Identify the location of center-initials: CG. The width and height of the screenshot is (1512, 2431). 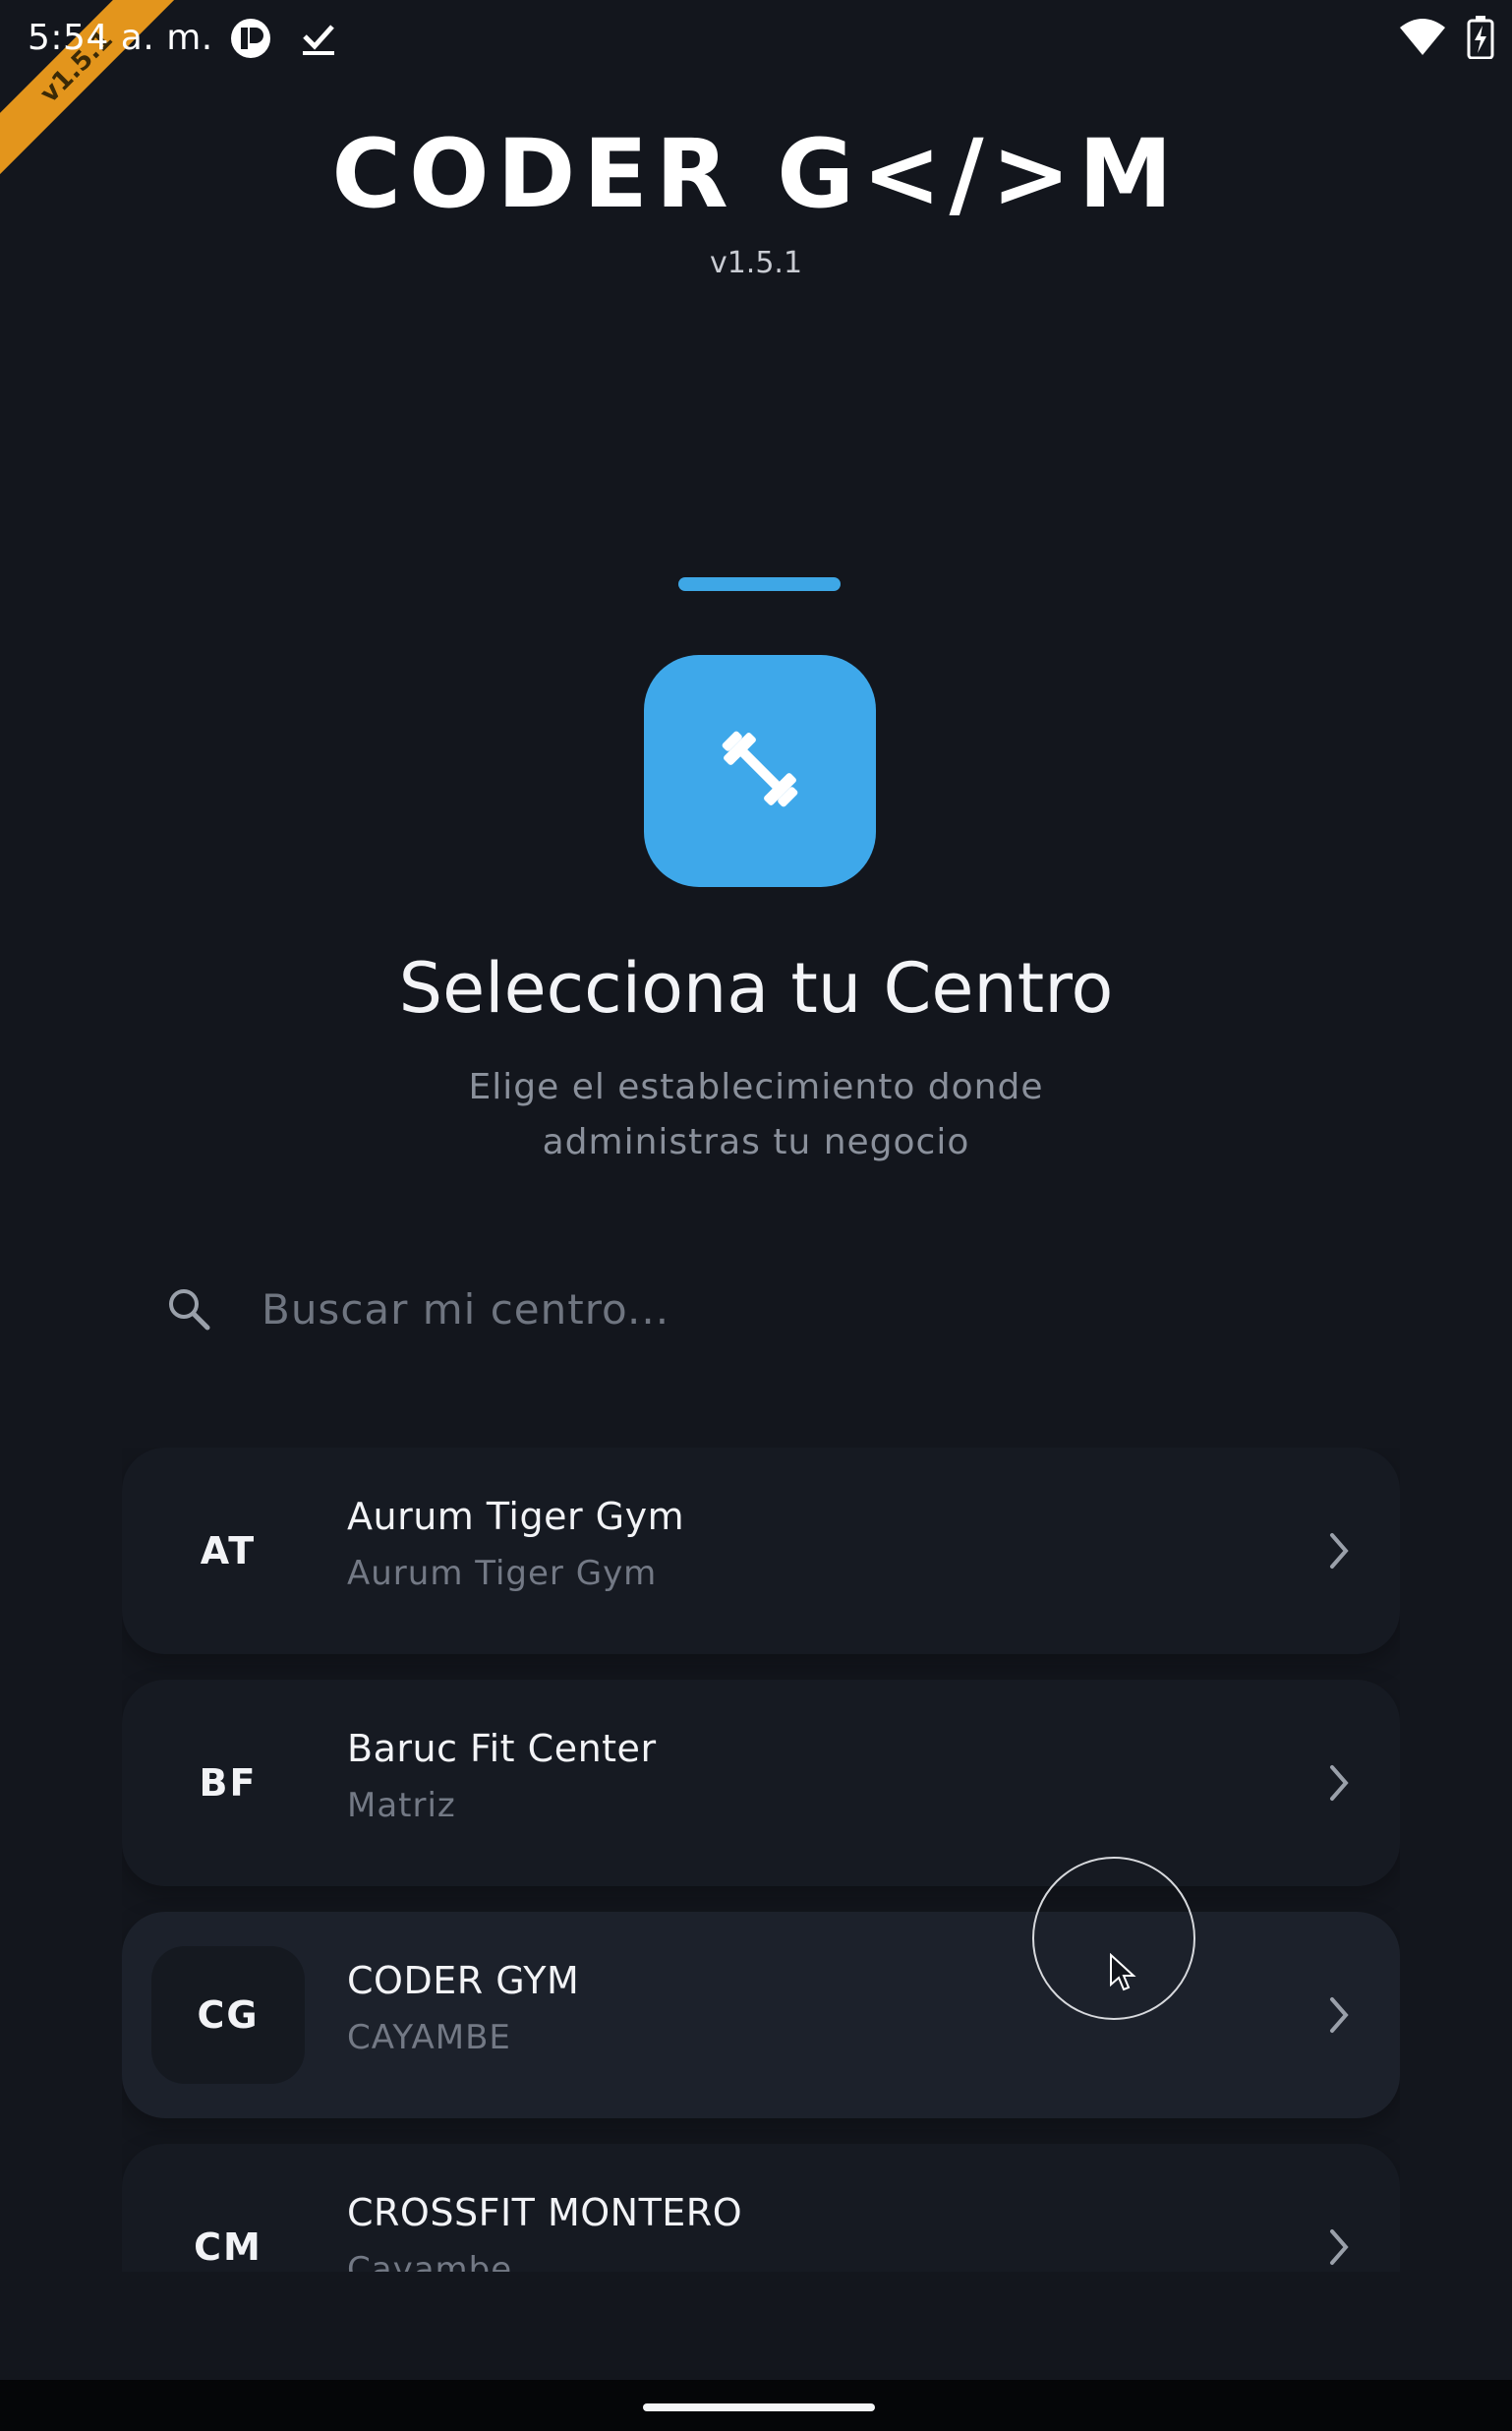
(228, 2015).